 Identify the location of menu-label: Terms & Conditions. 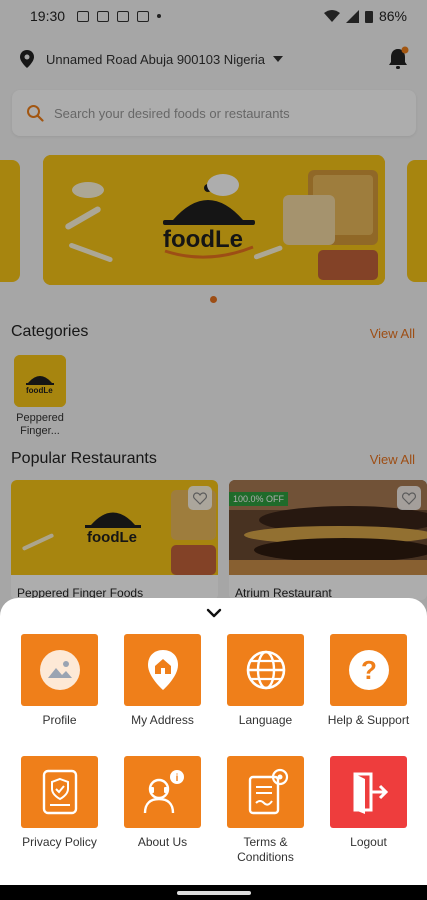
(265, 849).